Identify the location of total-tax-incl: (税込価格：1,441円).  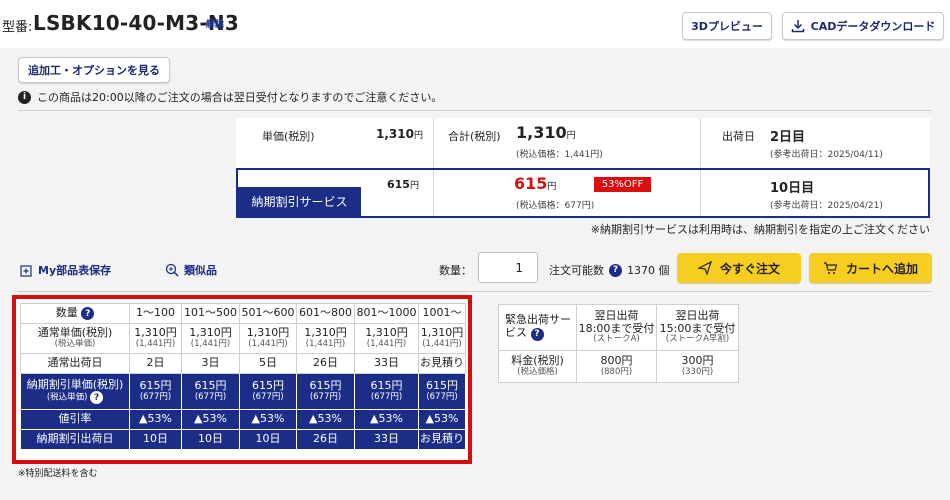
(559, 155).